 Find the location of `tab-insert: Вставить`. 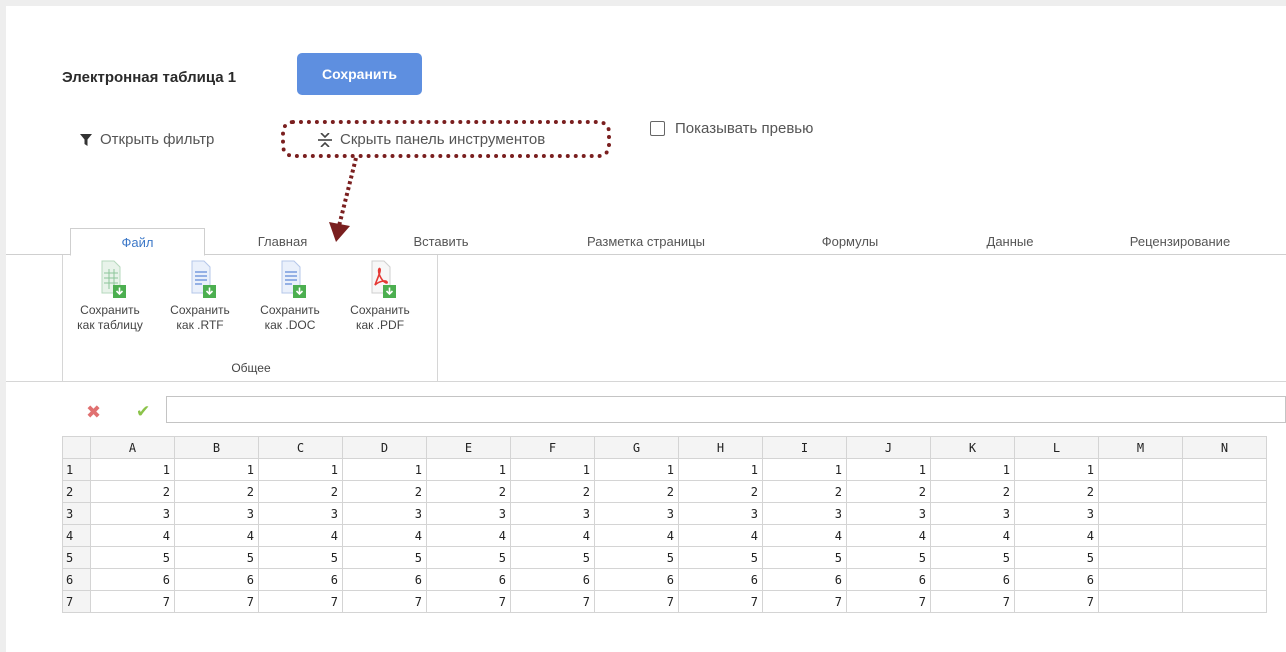

tab-insert: Вставить is located at coordinates (441, 241).